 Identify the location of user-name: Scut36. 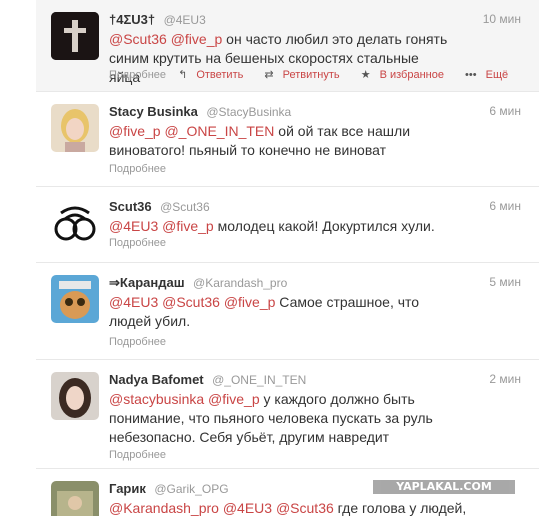
(130, 206).